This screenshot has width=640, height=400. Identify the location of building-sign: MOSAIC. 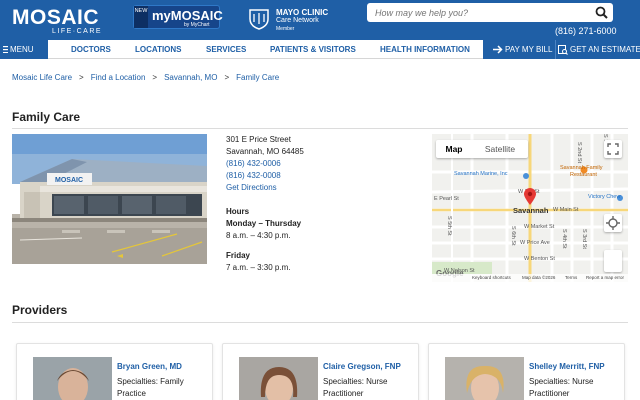
(69, 180).